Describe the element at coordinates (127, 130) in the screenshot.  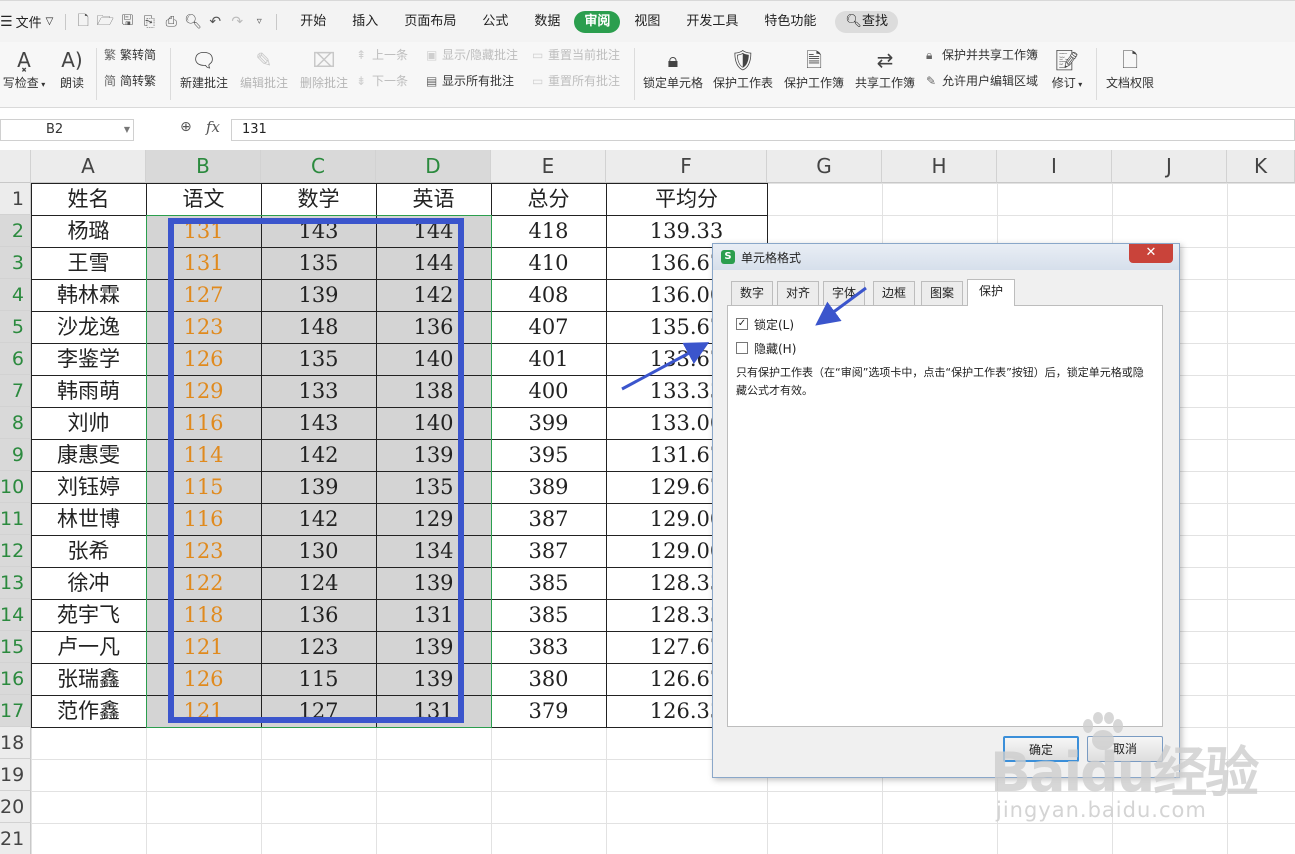
I see `chevron-down-icon: ▼` at that location.